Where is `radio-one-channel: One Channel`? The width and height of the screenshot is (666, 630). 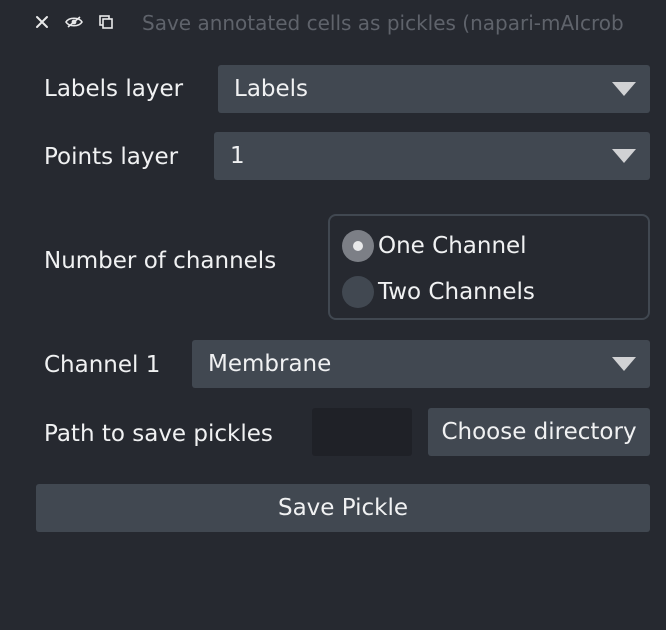 radio-one-channel: One Channel is located at coordinates (434, 246).